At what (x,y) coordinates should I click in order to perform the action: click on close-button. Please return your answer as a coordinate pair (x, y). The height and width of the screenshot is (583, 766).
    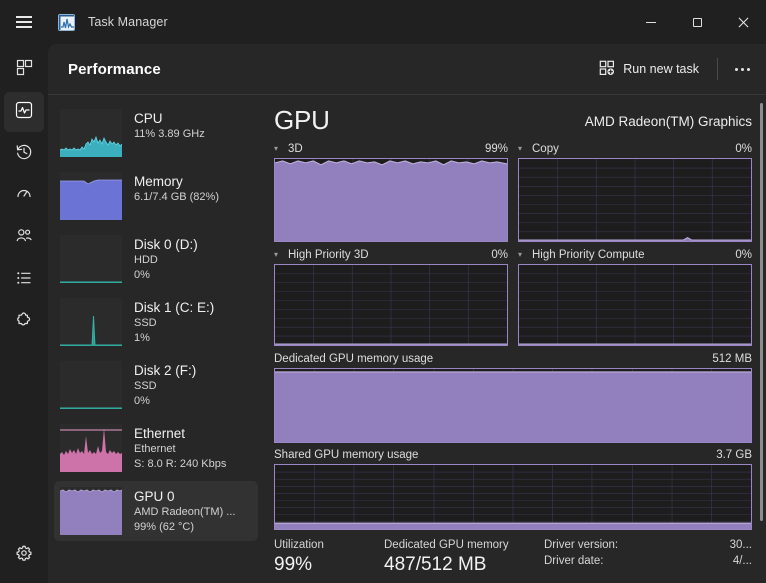
    Looking at the image, I should click on (743, 22).